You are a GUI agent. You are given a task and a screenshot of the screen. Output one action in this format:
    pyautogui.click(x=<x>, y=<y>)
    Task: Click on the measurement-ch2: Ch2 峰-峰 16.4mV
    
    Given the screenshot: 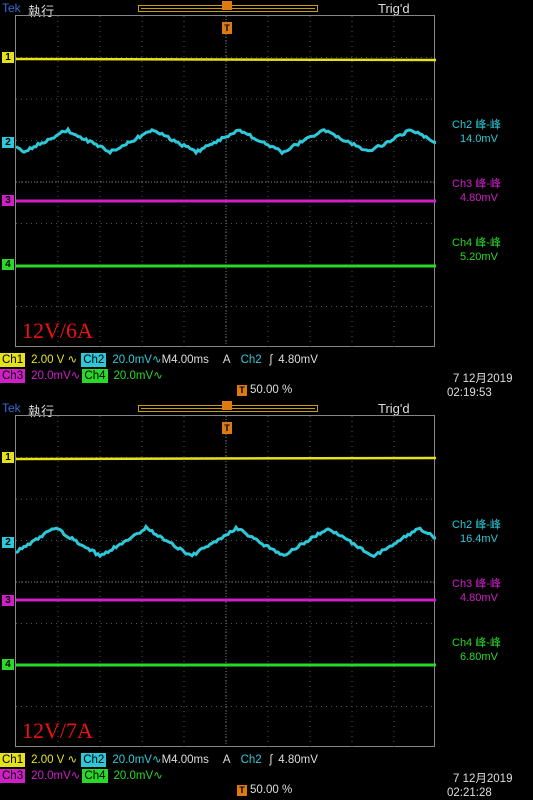 What is the action you would take?
    pyautogui.click(x=476, y=532)
    